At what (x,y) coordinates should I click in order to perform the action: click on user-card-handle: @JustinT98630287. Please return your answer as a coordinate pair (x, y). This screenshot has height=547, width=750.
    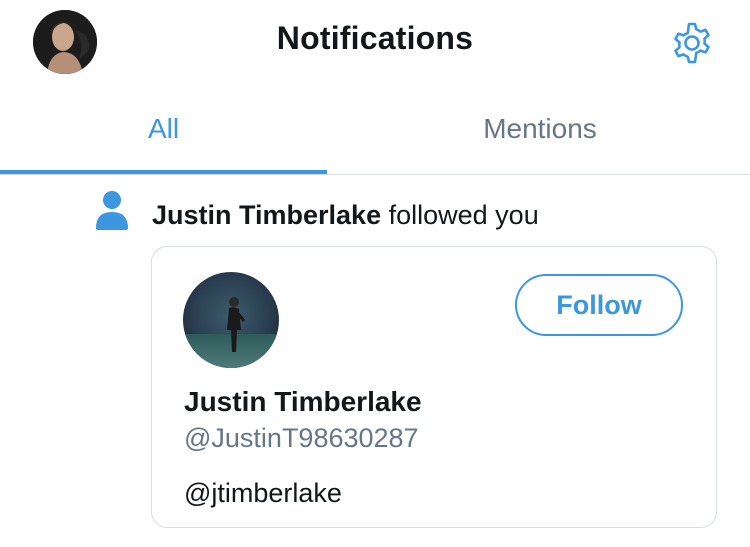
    Looking at the image, I should click on (301, 438).